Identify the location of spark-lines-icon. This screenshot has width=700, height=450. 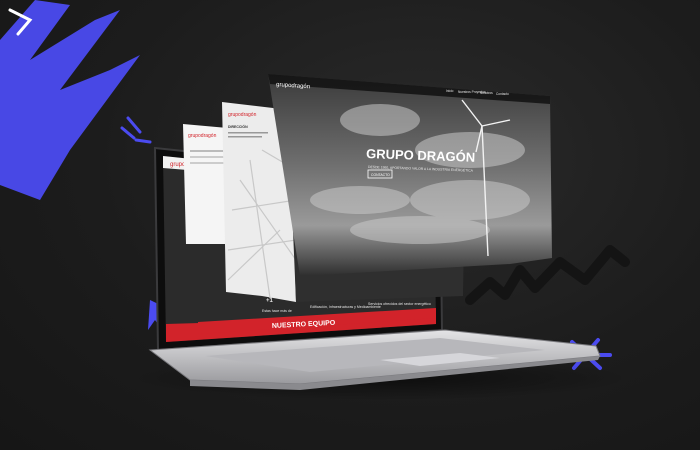
(136, 130).